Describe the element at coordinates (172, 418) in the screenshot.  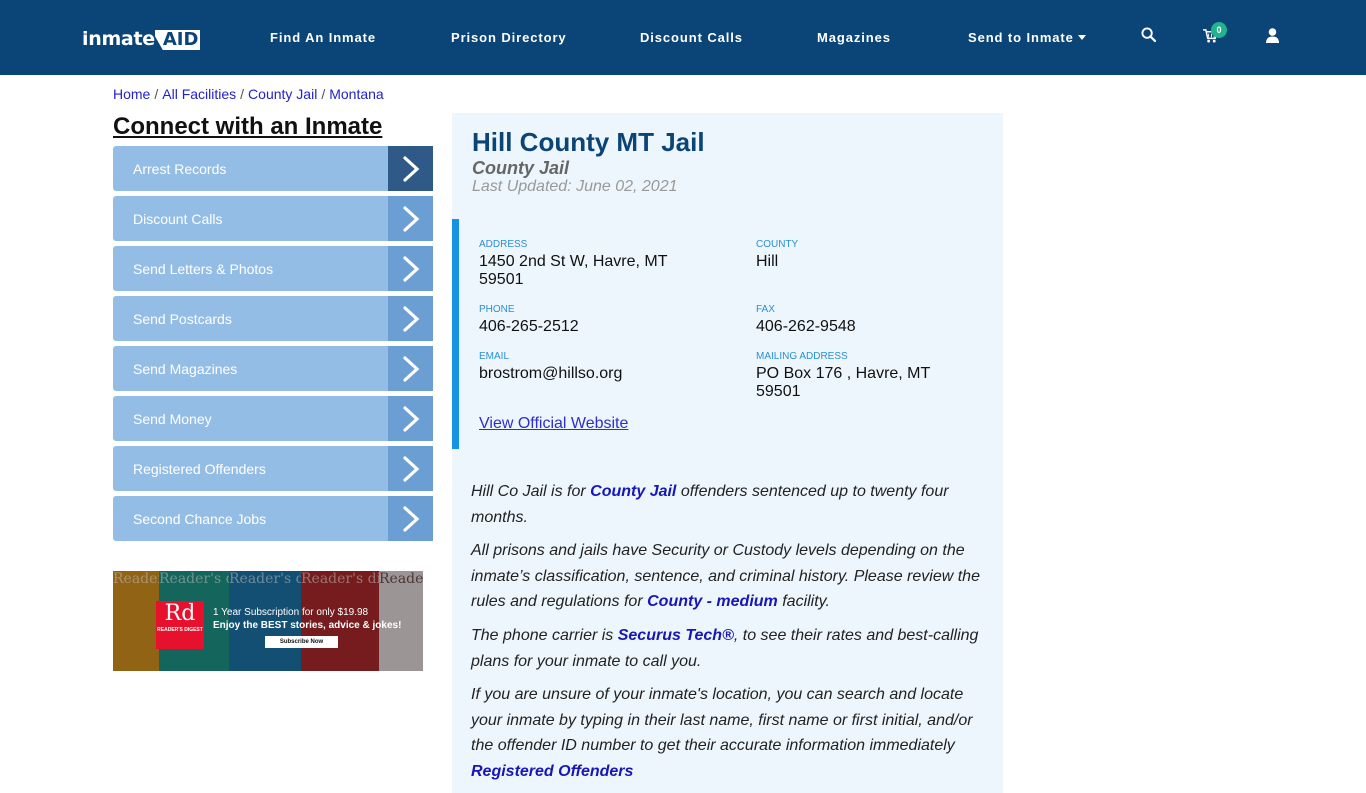
I see `sidebar-item-label: Send Money` at that location.